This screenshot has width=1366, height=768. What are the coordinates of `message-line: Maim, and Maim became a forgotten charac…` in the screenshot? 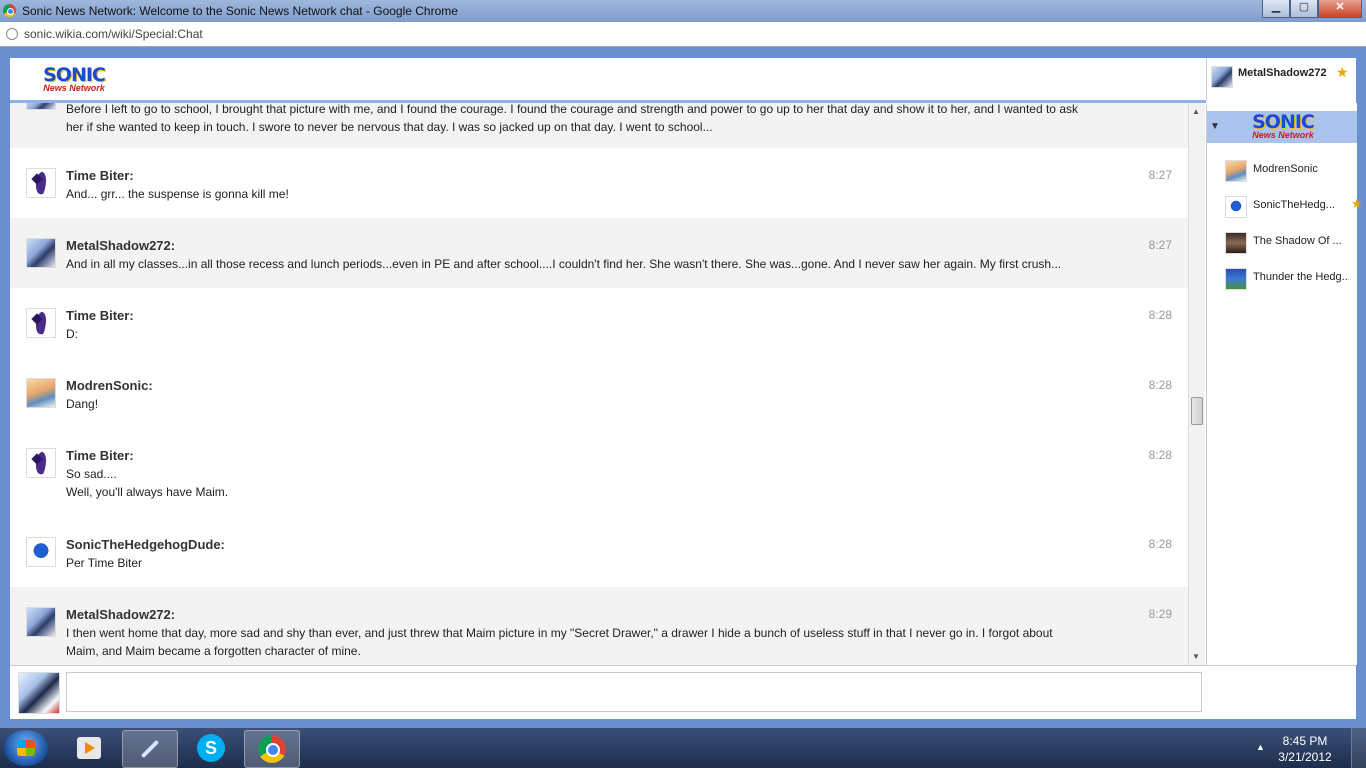 It's located at (213, 651).